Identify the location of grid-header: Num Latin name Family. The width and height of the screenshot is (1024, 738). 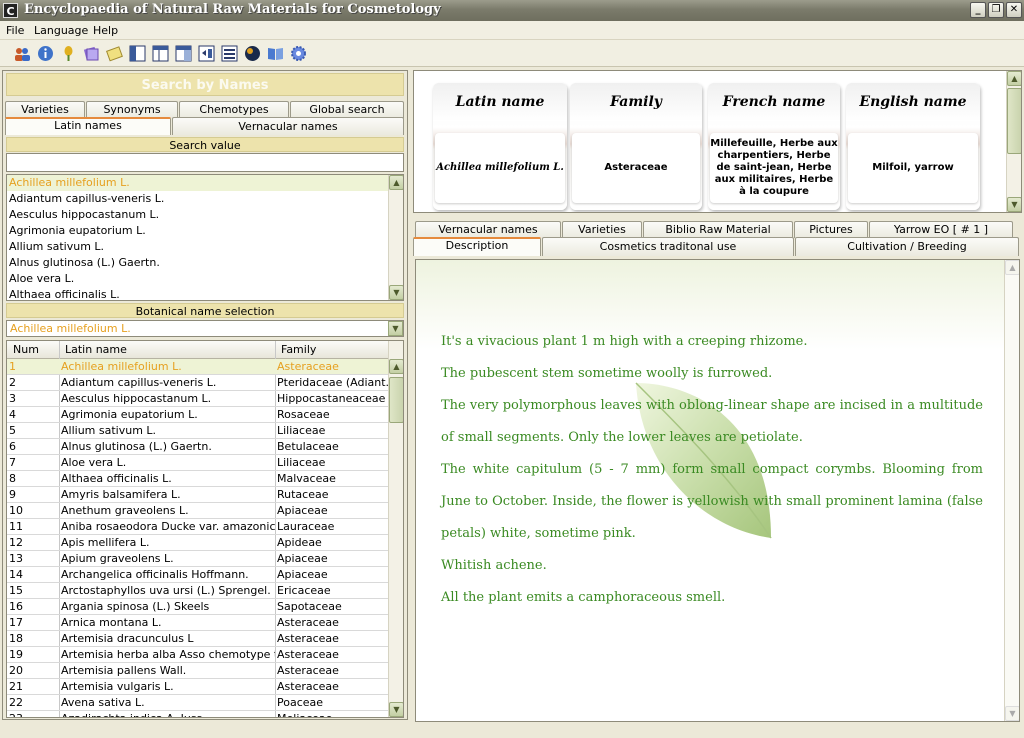
(198, 350).